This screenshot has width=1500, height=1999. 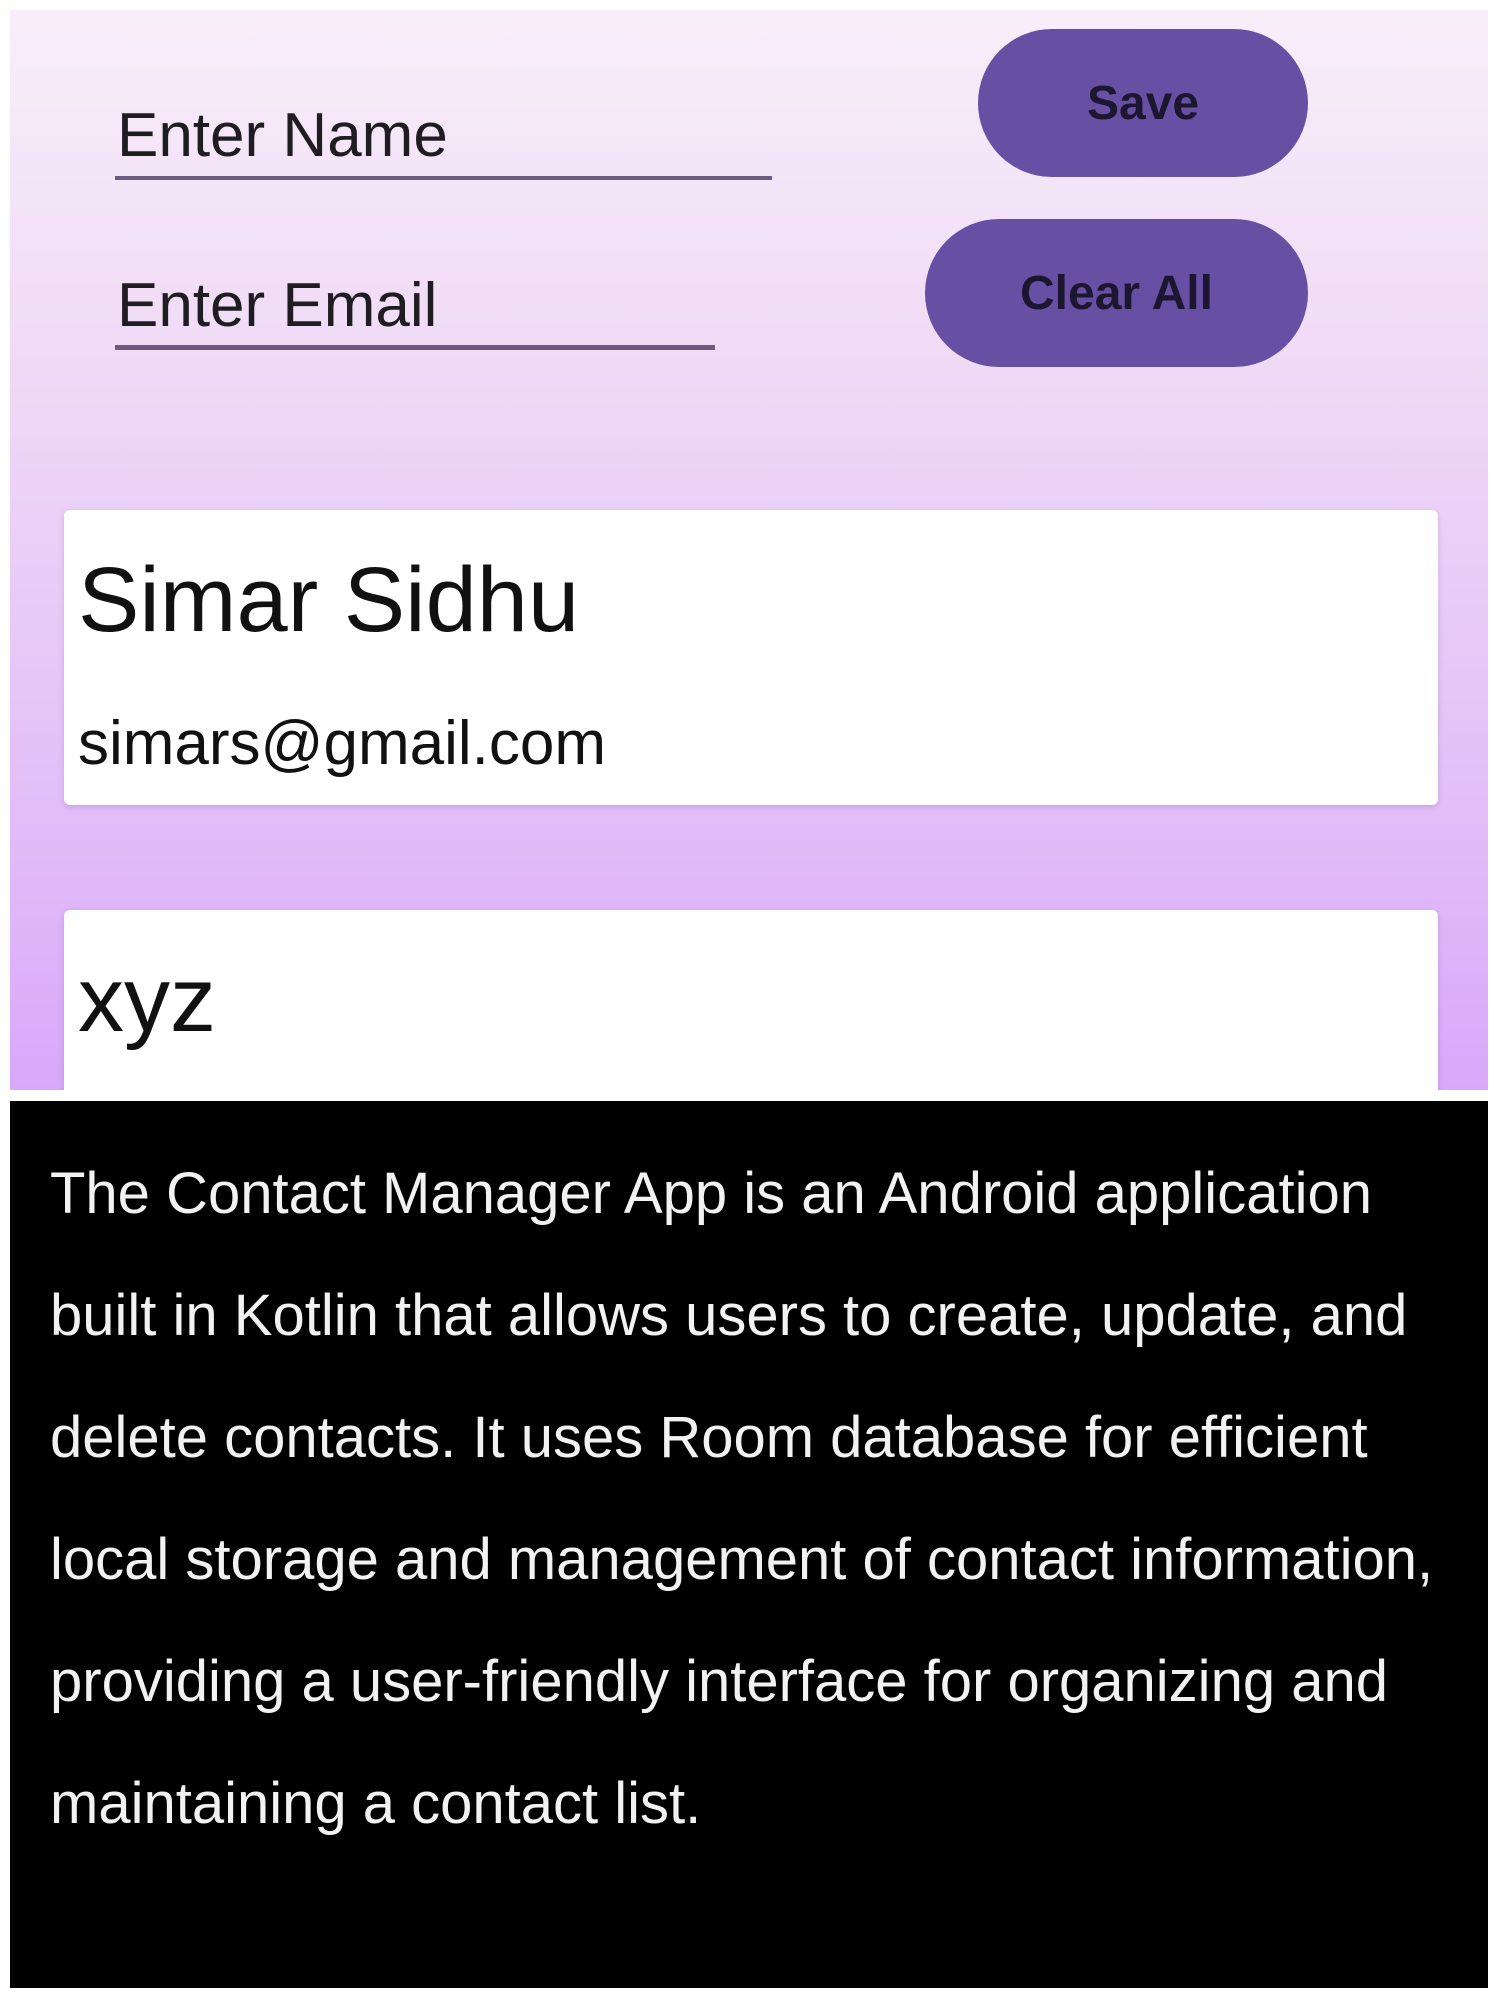 I want to click on clear-all-button: Clear All, so click(x=1116, y=293).